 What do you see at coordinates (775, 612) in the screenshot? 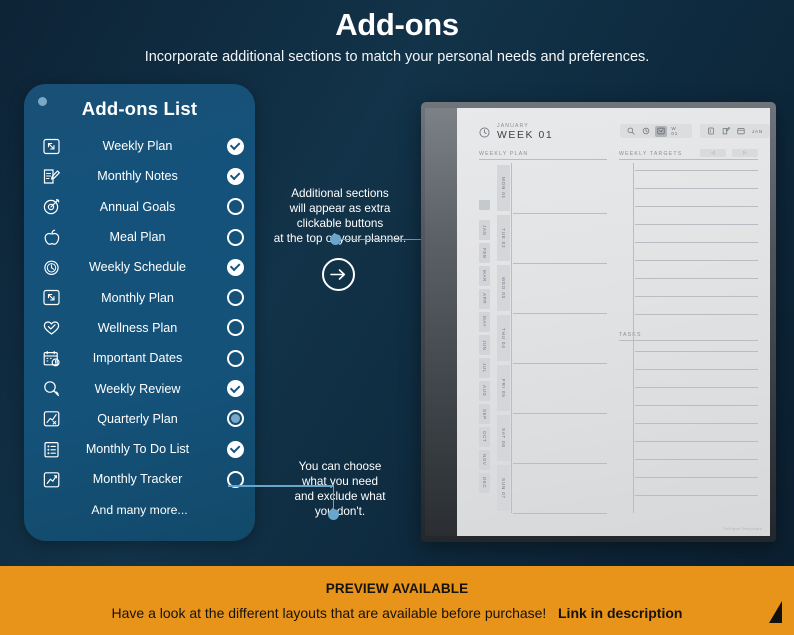
I see `promo-arrow-icon` at bounding box center [775, 612].